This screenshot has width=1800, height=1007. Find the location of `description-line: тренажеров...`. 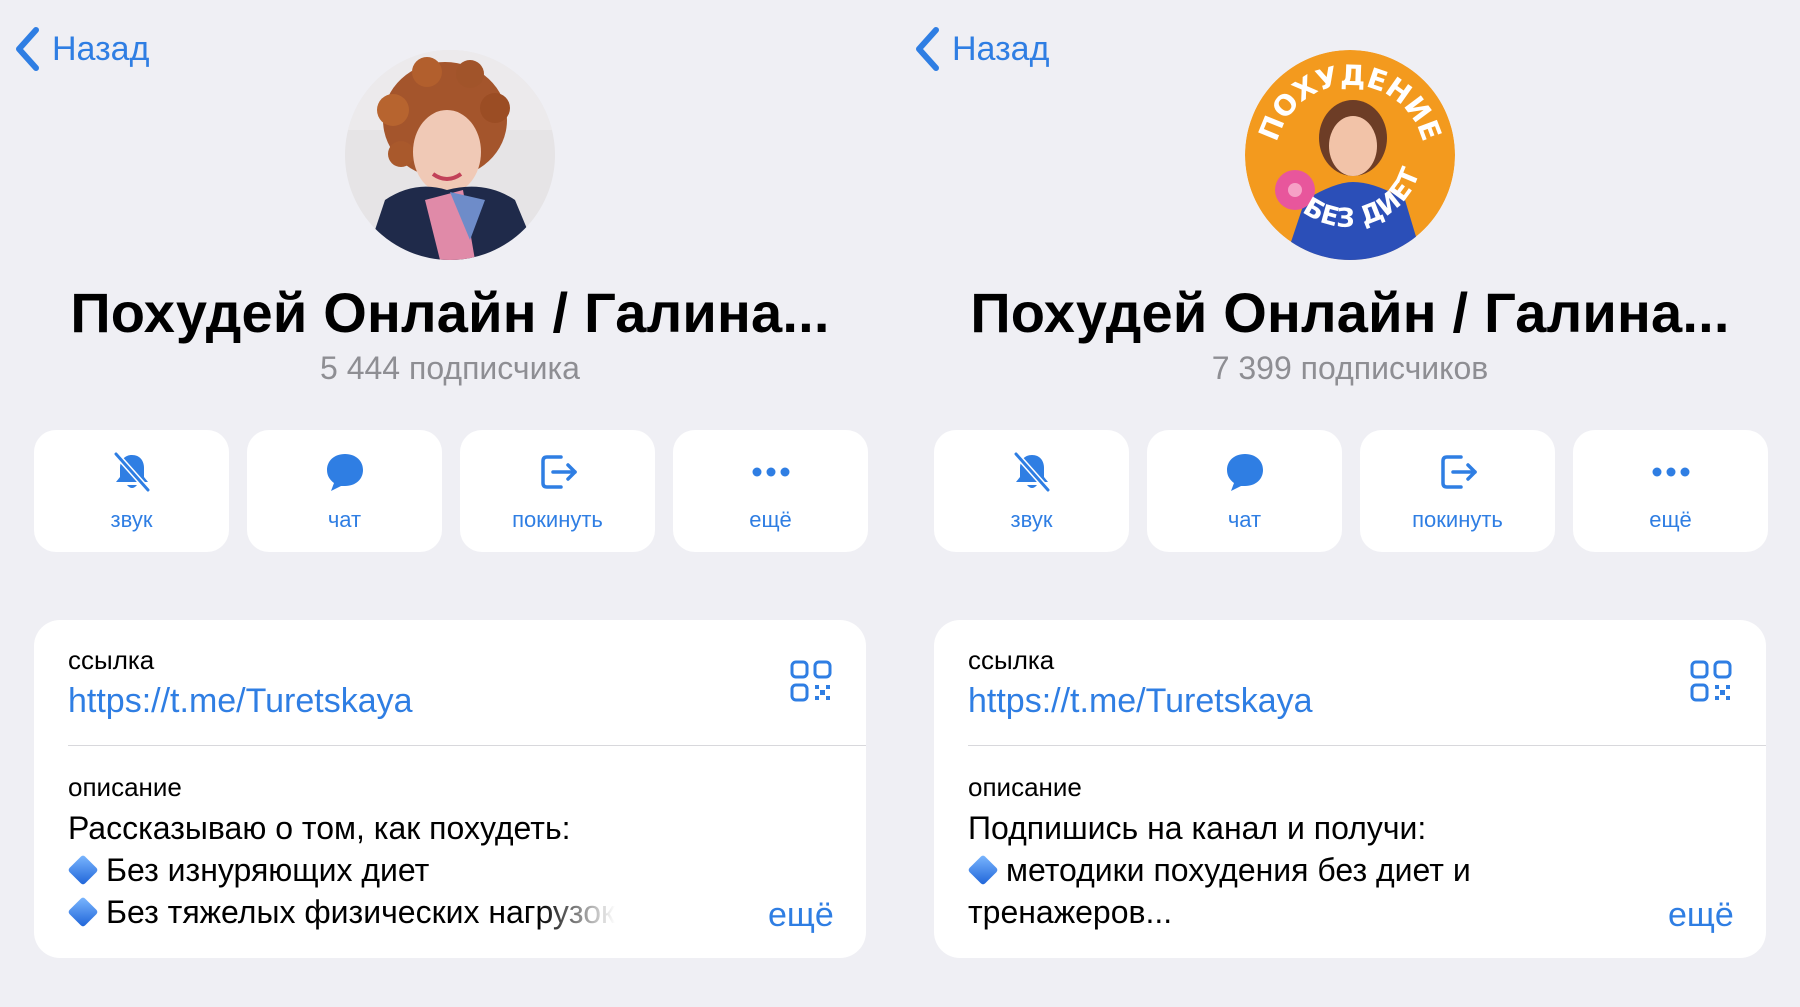

description-line: тренажеров... is located at coordinates (1070, 912).